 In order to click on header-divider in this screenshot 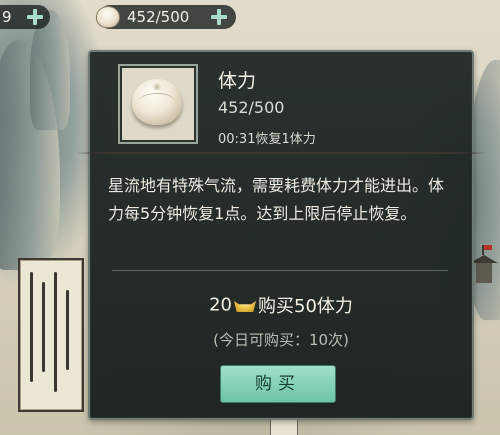, I will do `click(281, 153)`.